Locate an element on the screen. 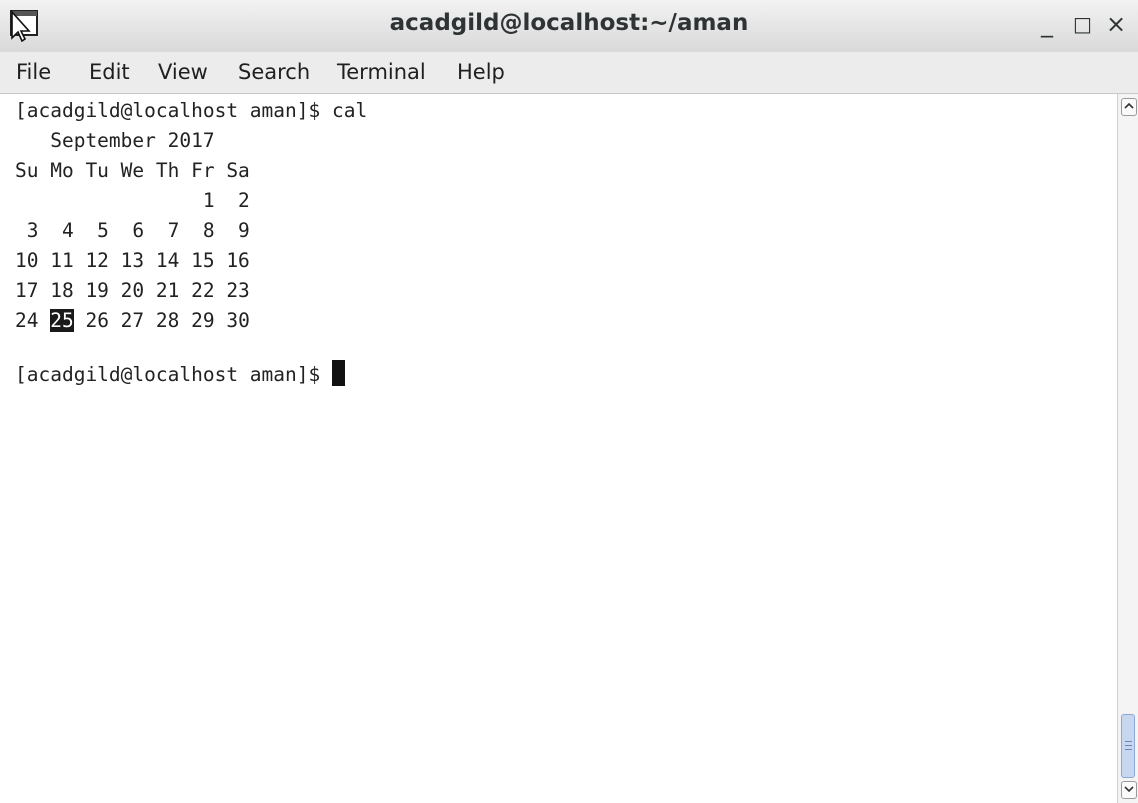 This screenshot has width=1138, height=803. text-cursor is located at coordinates (338, 373).